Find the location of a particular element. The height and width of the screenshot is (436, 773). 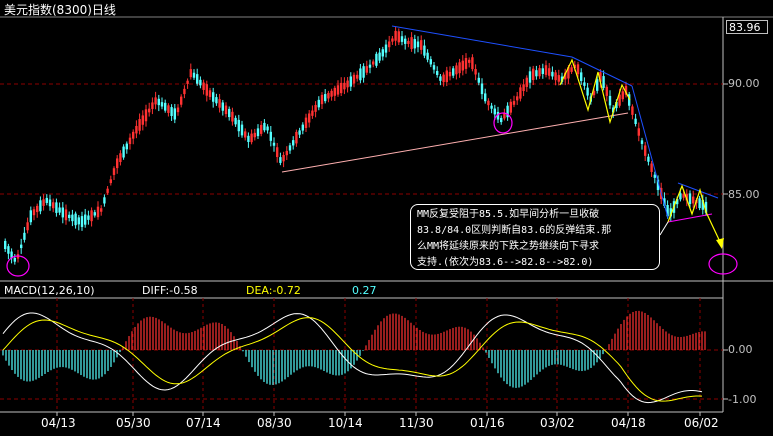

date-axis-label: 04/18 is located at coordinates (628, 423).